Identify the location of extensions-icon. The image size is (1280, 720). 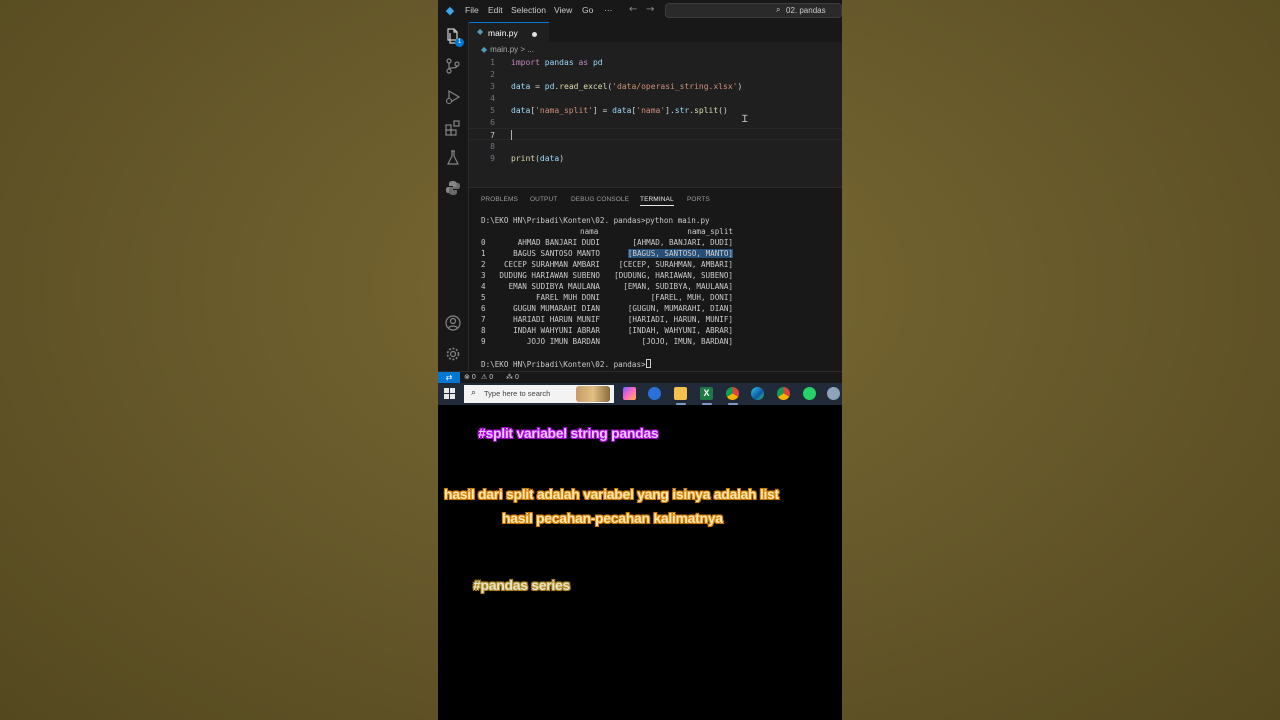
(453, 128).